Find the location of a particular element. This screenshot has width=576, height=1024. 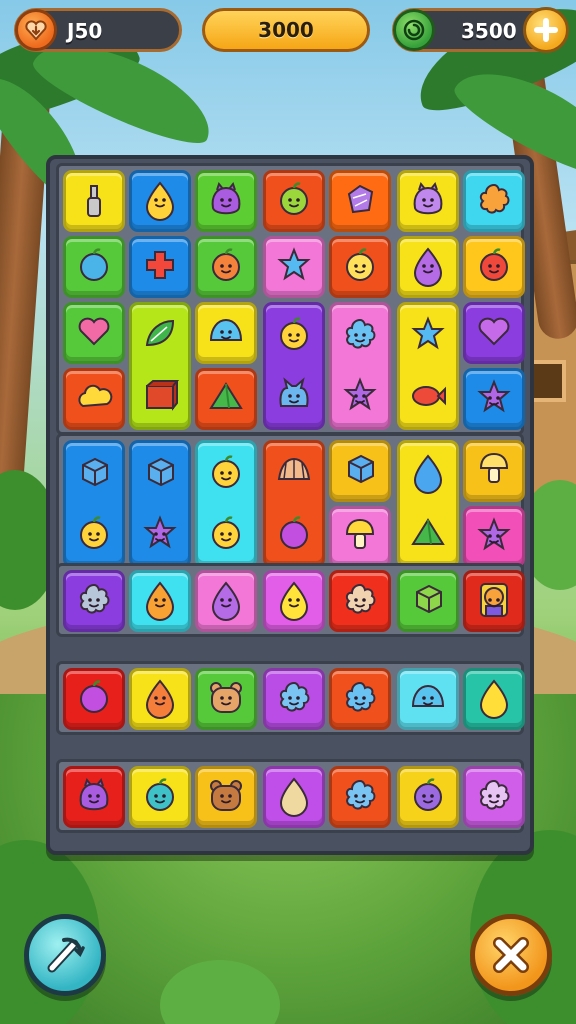

tile-smiley-drop is located at coordinates (160, 201).